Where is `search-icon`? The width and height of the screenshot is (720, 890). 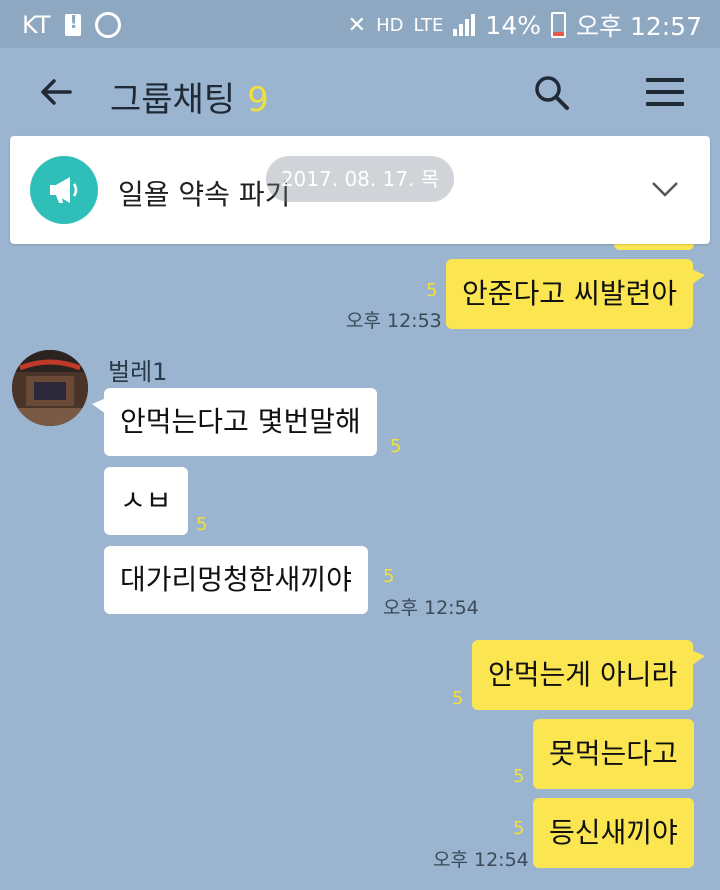 search-icon is located at coordinates (552, 93).